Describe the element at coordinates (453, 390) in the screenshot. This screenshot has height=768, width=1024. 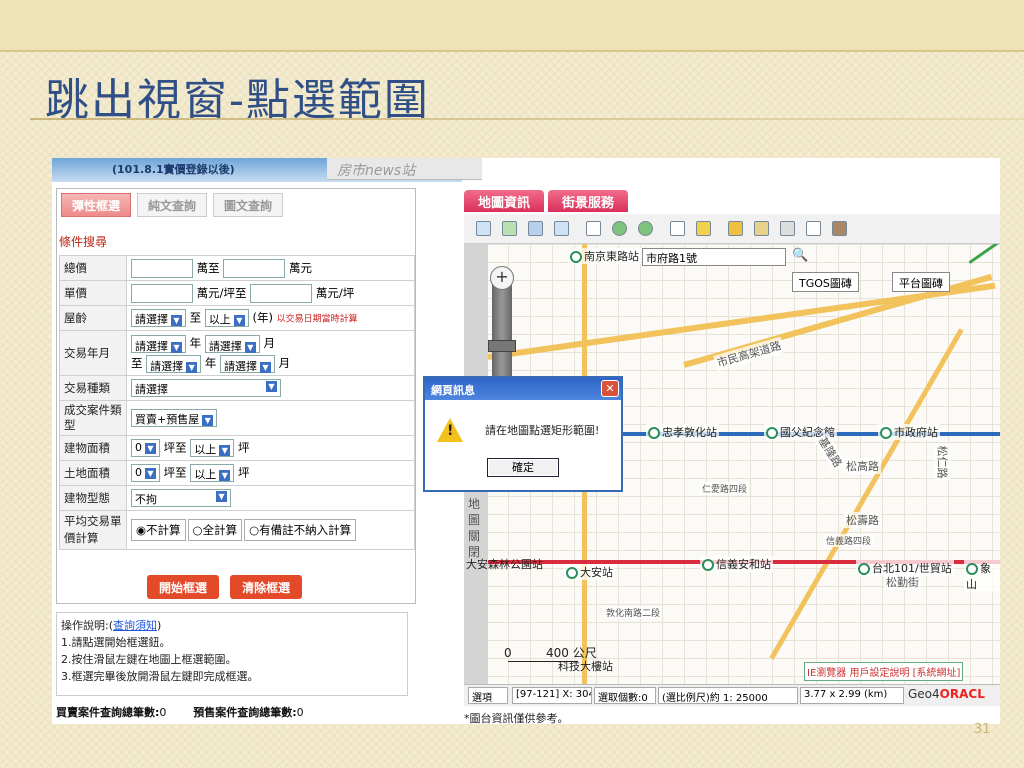
I see `dialog-title: 網頁訊息` at that location.